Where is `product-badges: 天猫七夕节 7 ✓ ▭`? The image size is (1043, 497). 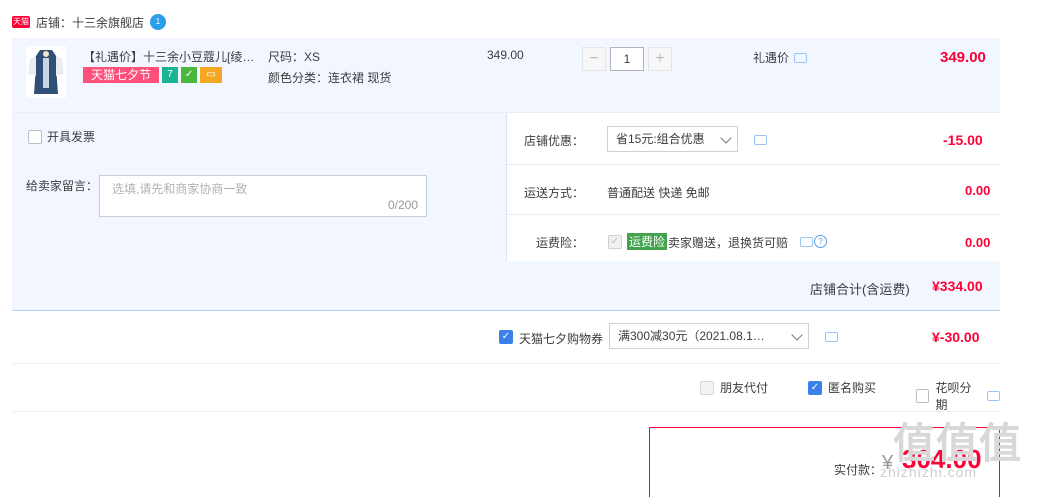
product-badges: 天猫七夕节 7 ✓ ▭ is located at coordinates (153, 75).